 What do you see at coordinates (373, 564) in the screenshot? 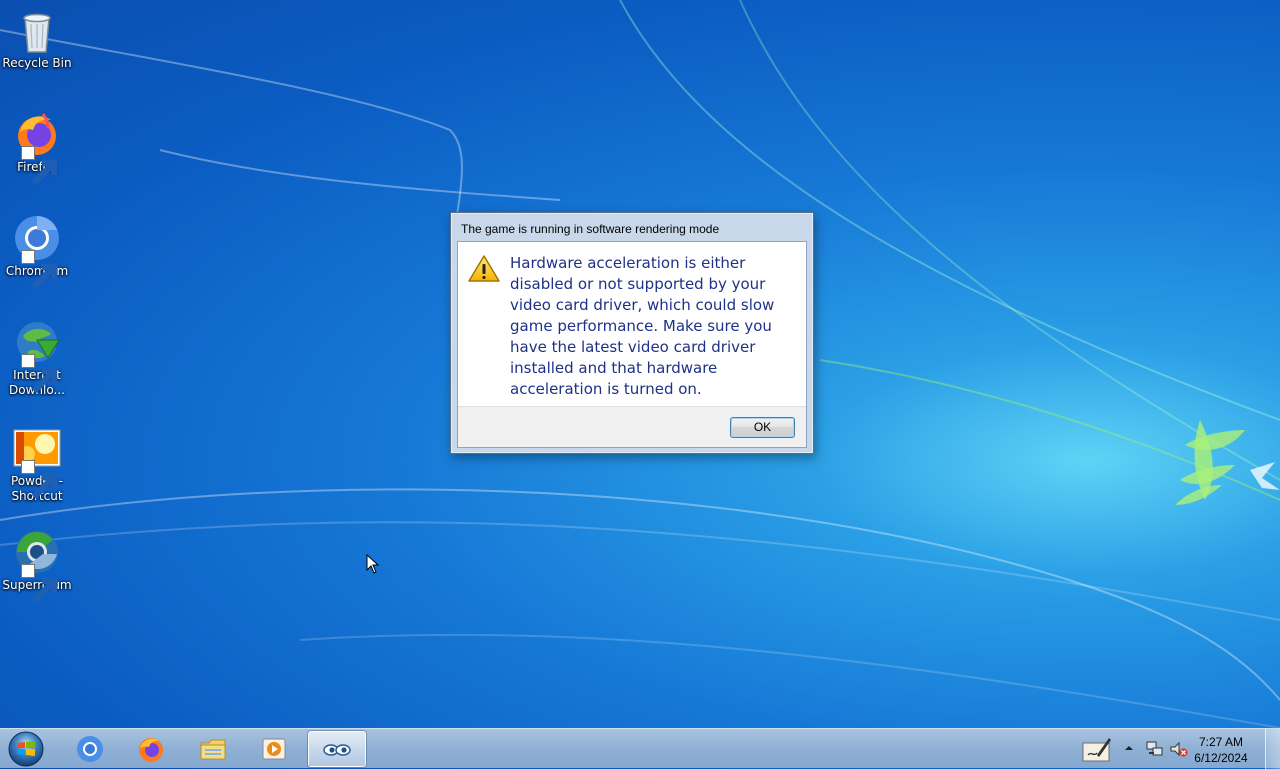
I see `mouse-pointer-icon` at bounding box center [373, 564].